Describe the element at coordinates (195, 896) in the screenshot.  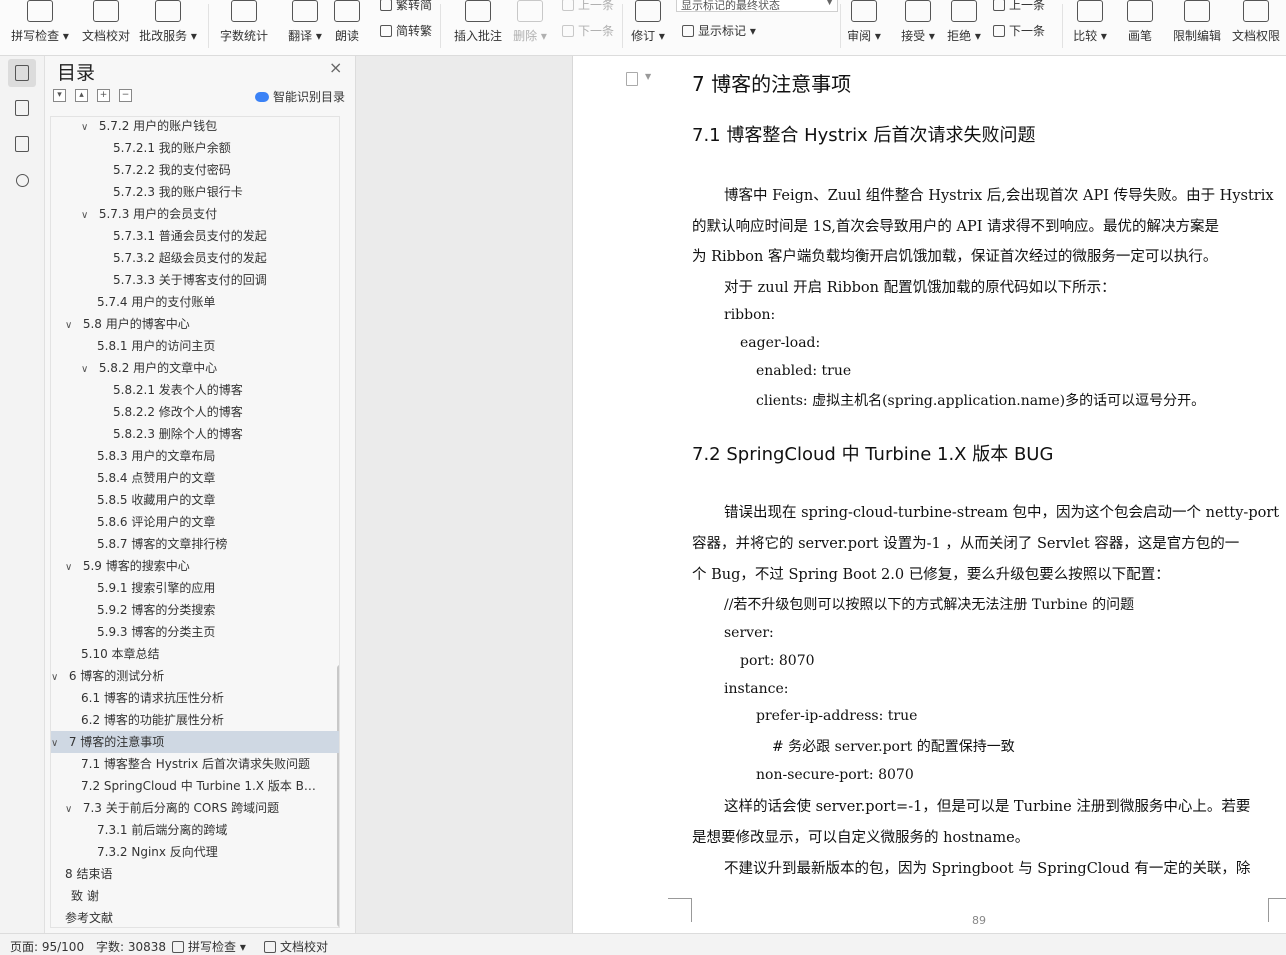
I see `toc-item: 致 谢` at that location.